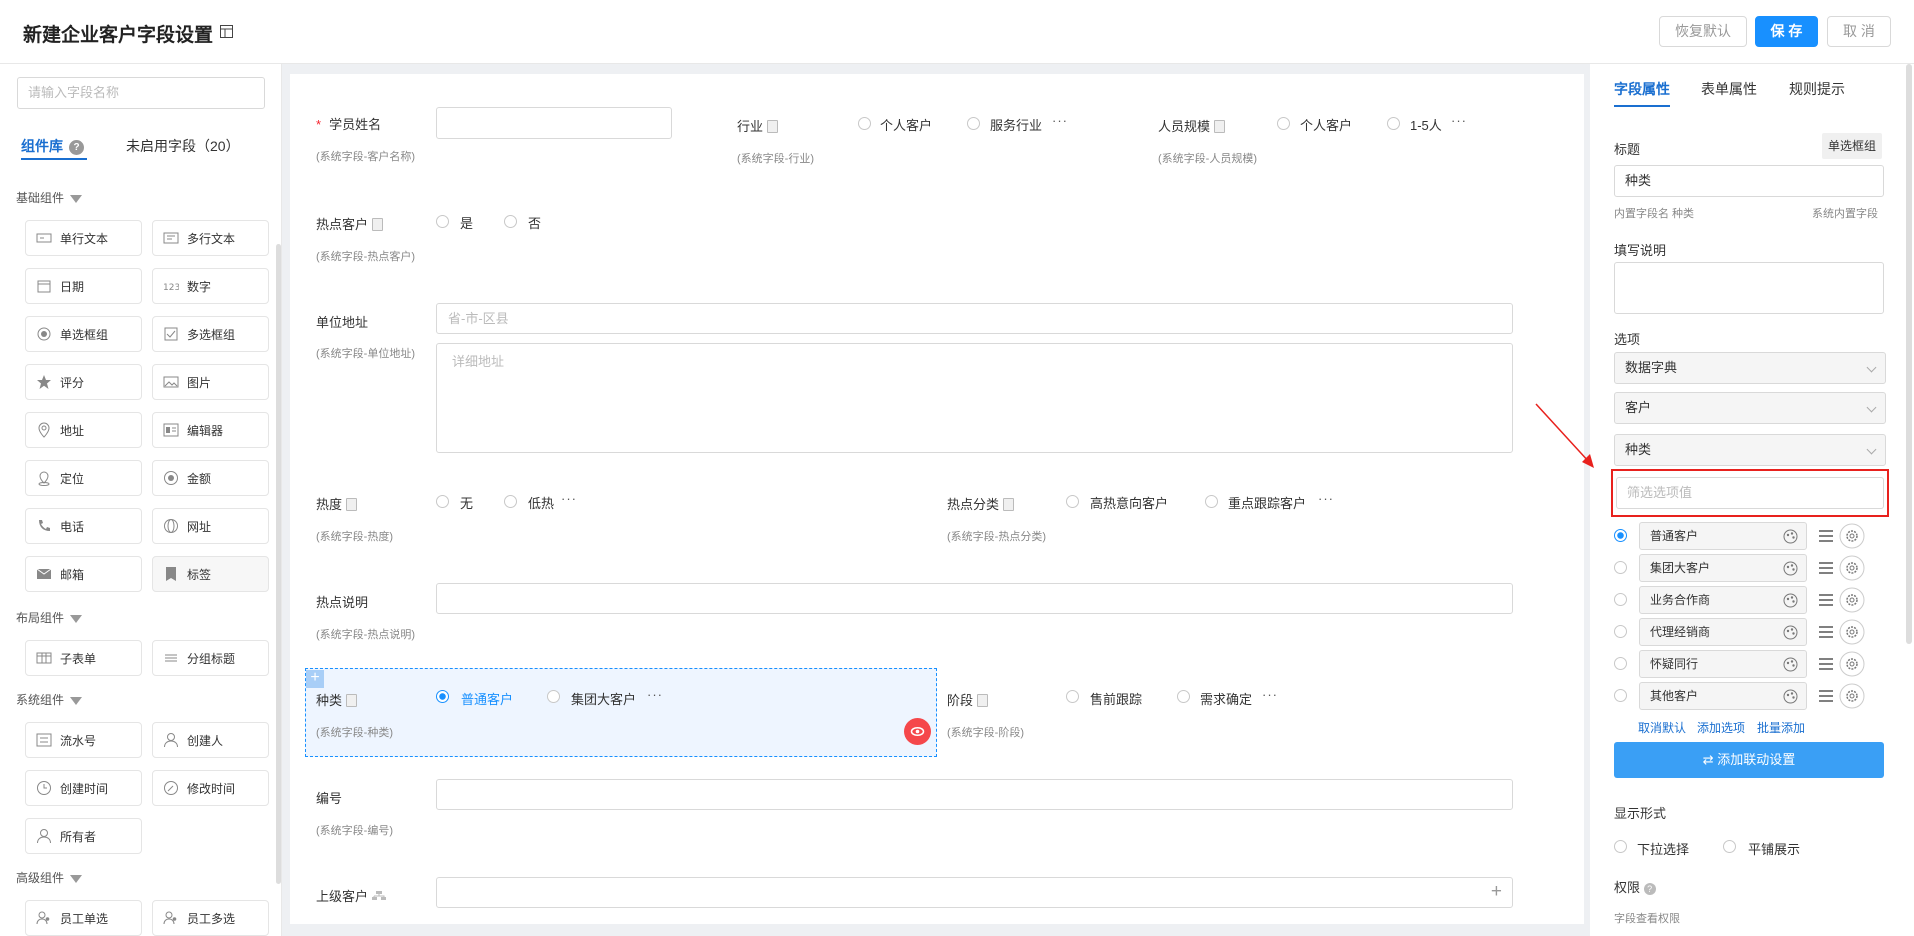  I want to click on source-select: 数据字典, so click(1750, 368).